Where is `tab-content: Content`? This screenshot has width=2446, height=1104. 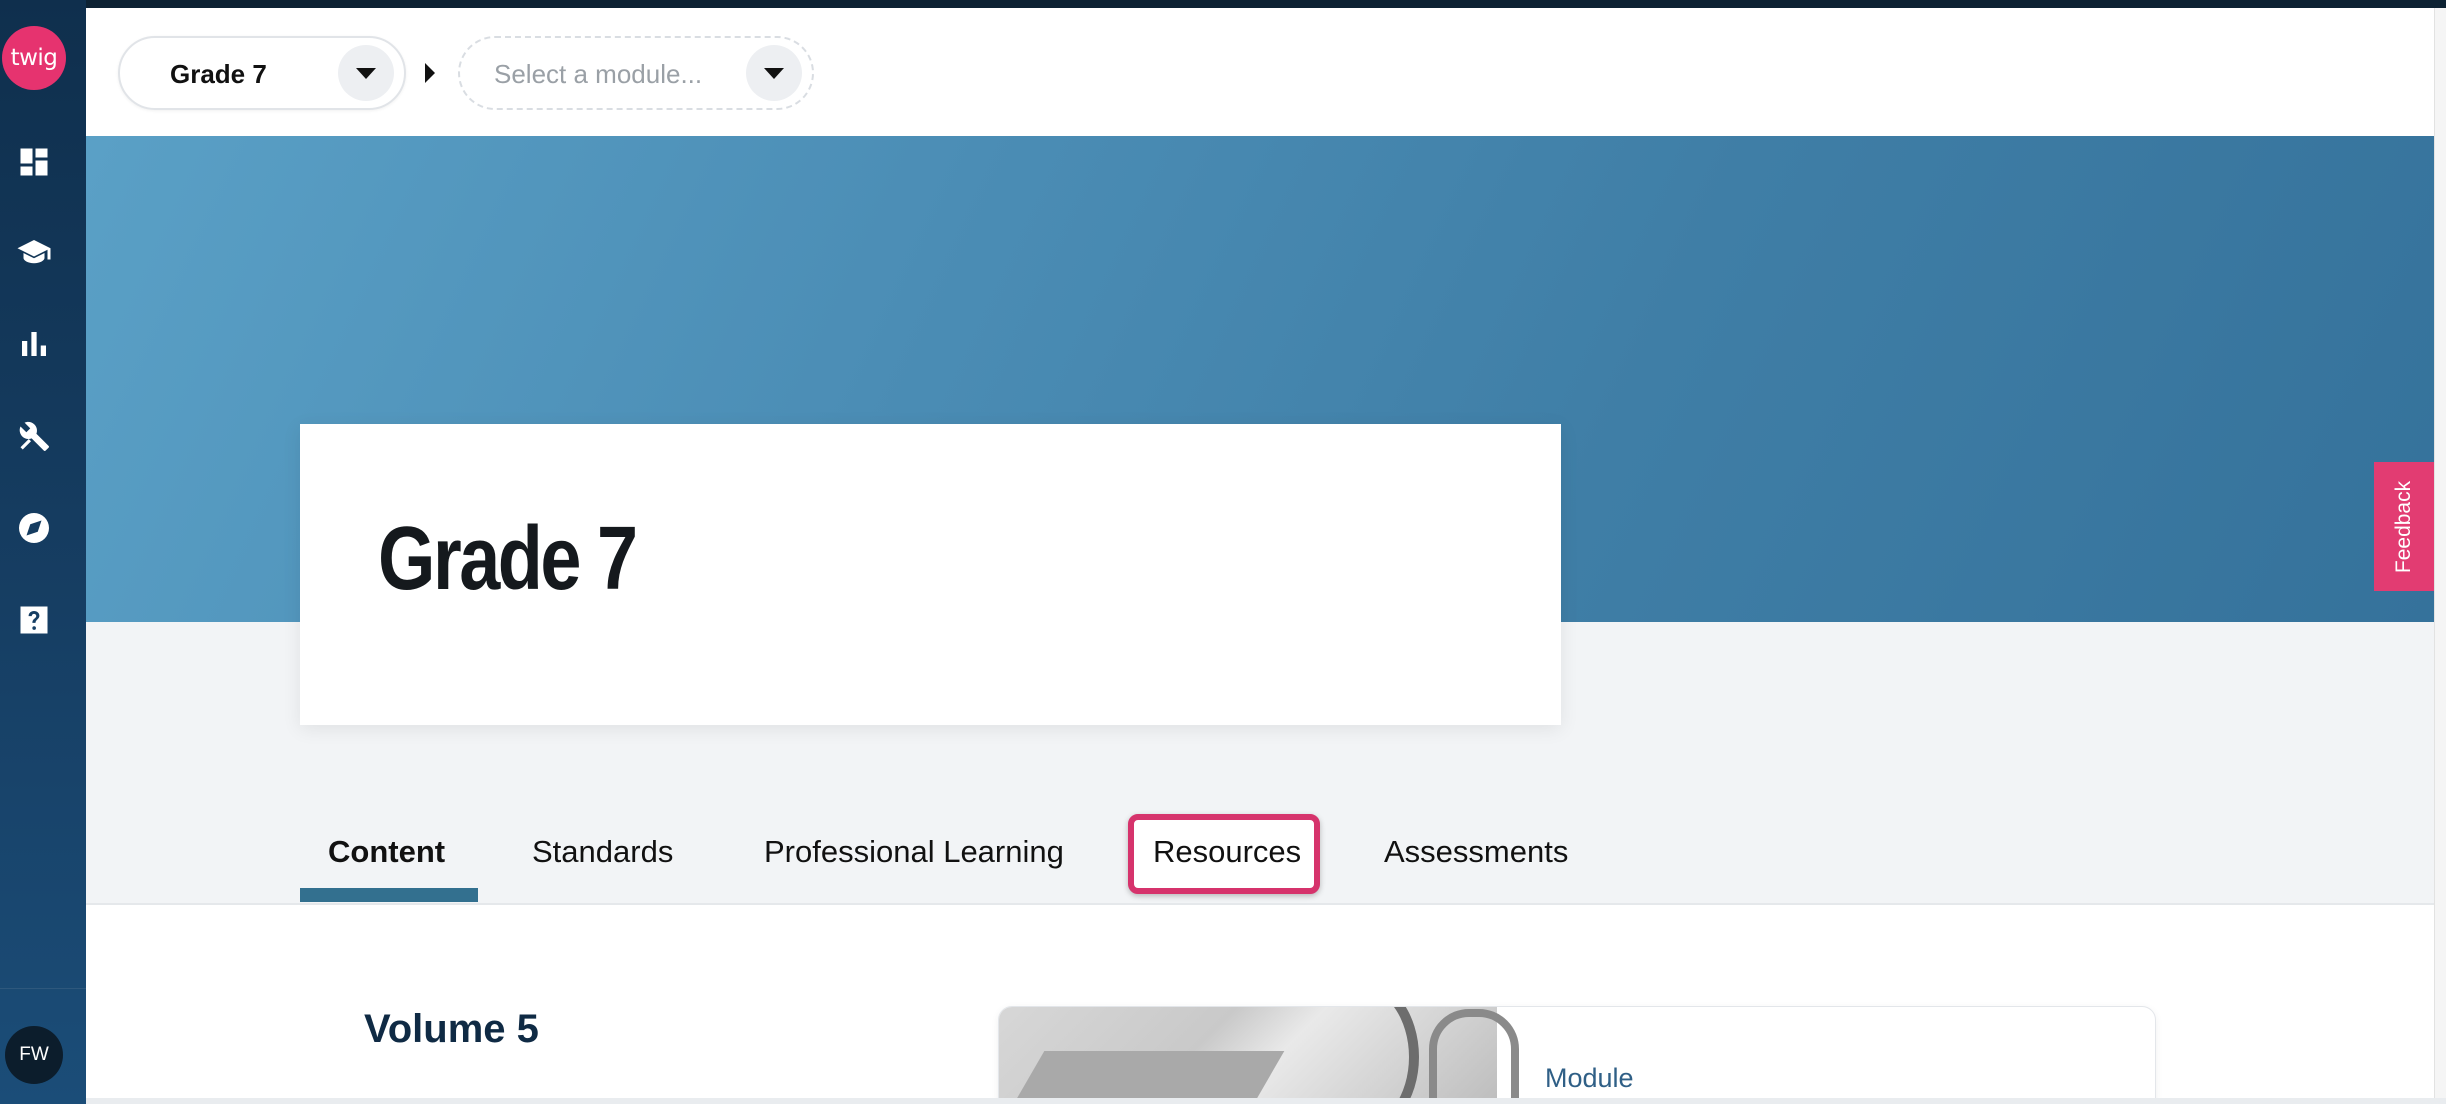 tab-content: Content is located at coordinates (386, 852).